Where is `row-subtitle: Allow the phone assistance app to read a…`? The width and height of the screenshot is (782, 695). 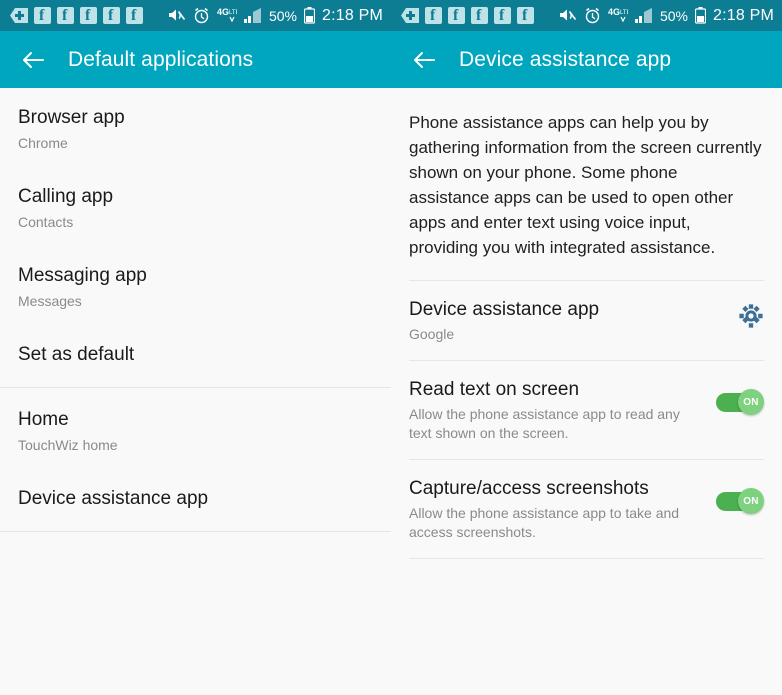
row-subtitle: Allow the phone assistance app to read a… is located at coordinates (544, 423).